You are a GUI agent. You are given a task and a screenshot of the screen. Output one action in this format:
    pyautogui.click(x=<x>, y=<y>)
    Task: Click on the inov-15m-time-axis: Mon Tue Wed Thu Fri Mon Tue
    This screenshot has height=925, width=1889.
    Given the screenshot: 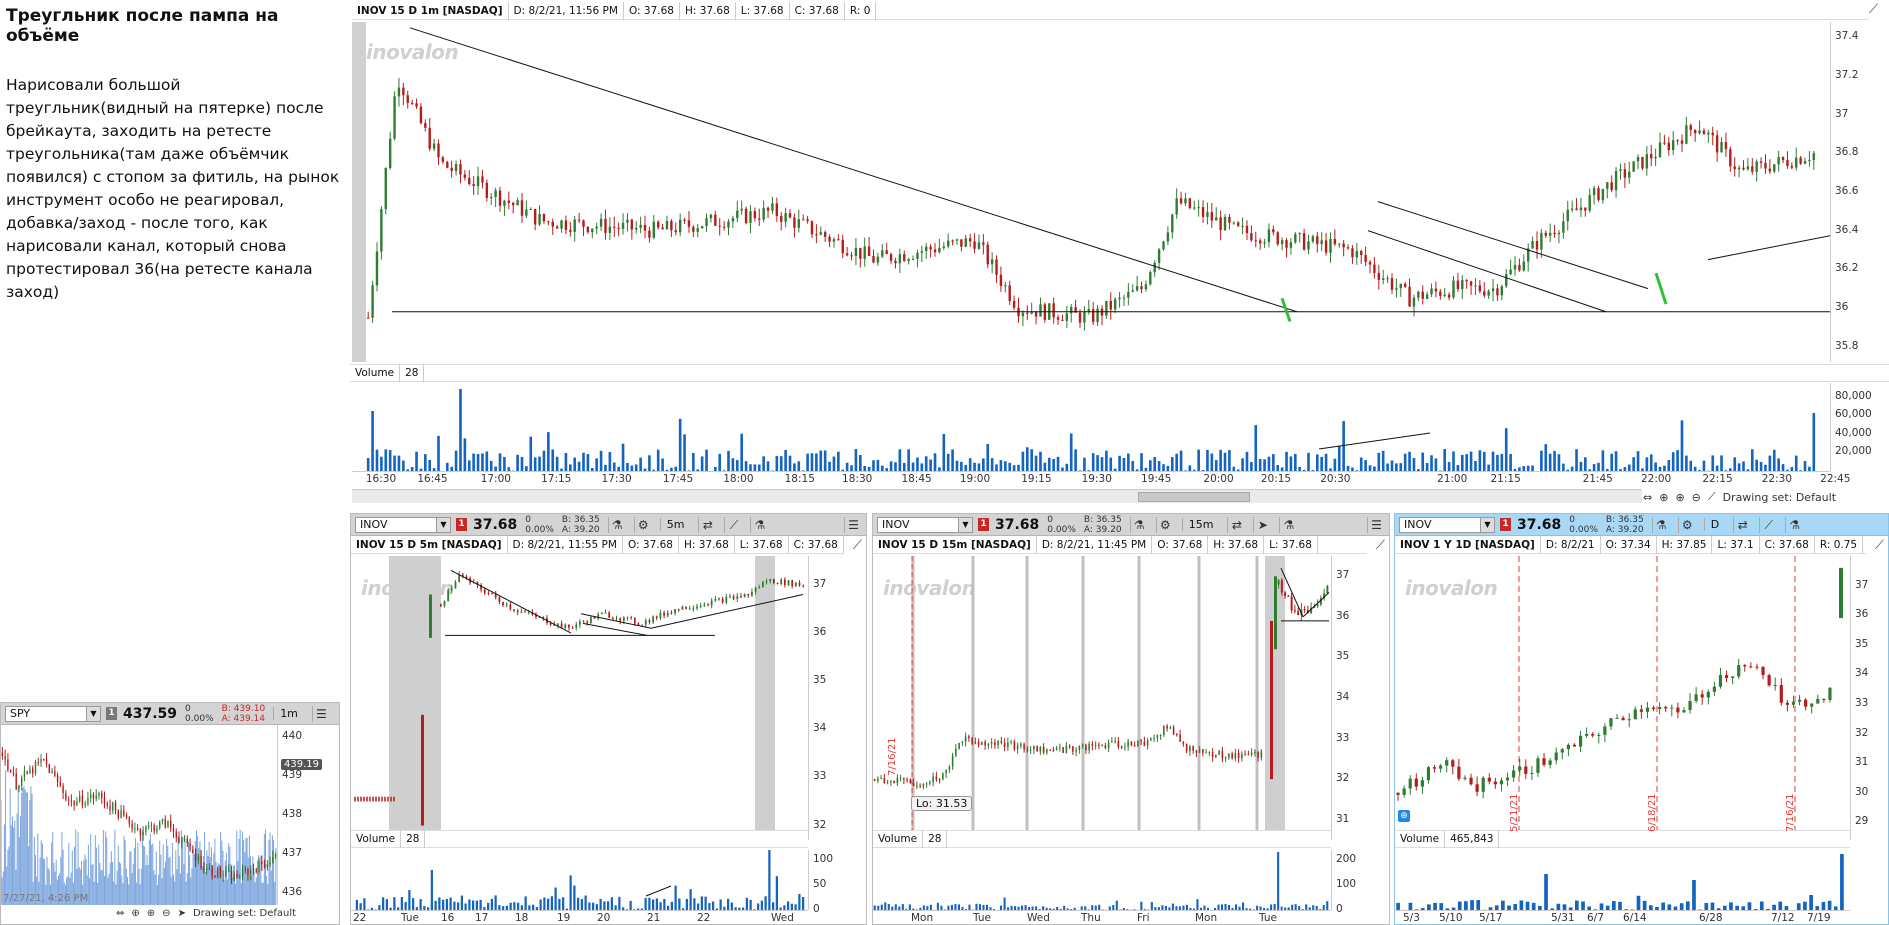 What is the action you would take?
    pyautogui.click(x=1102, y=917)
    